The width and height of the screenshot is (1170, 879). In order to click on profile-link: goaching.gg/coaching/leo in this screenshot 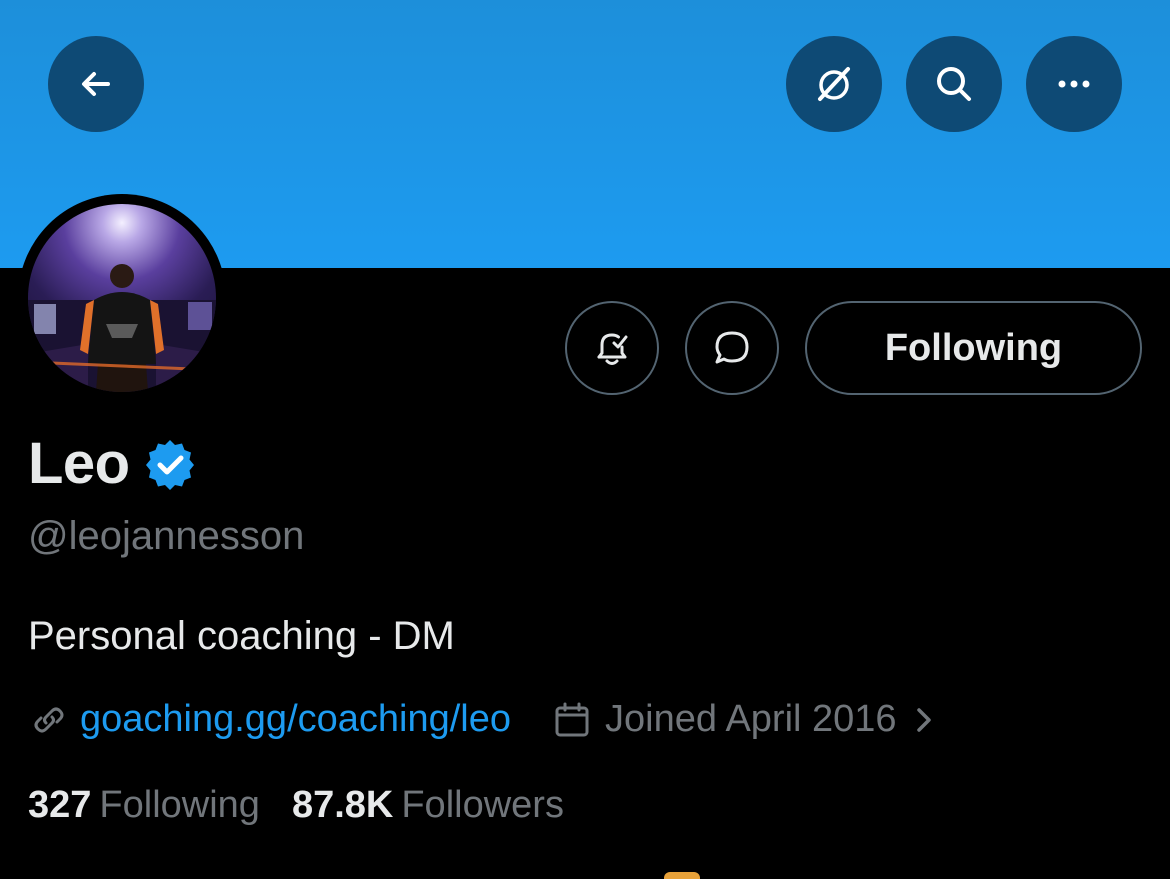, I will do `click(295, 719)`.